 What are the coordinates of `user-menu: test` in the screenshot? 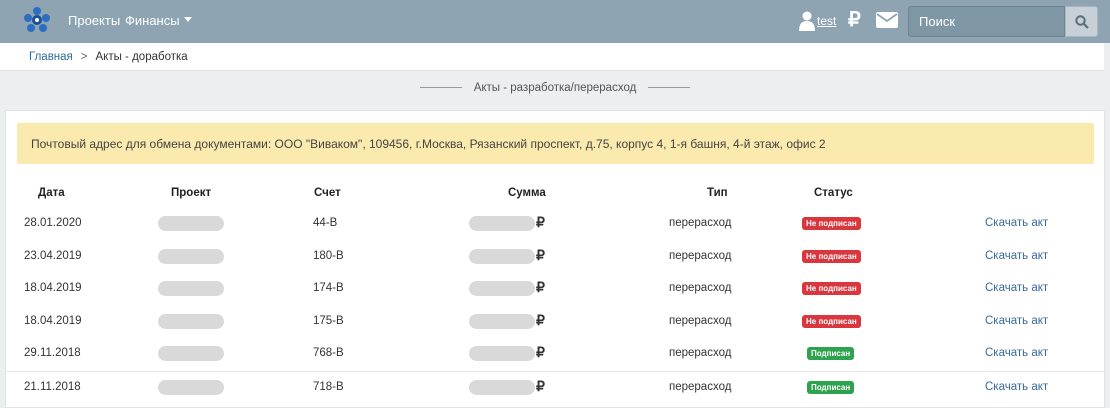 It's located at (817, 21).